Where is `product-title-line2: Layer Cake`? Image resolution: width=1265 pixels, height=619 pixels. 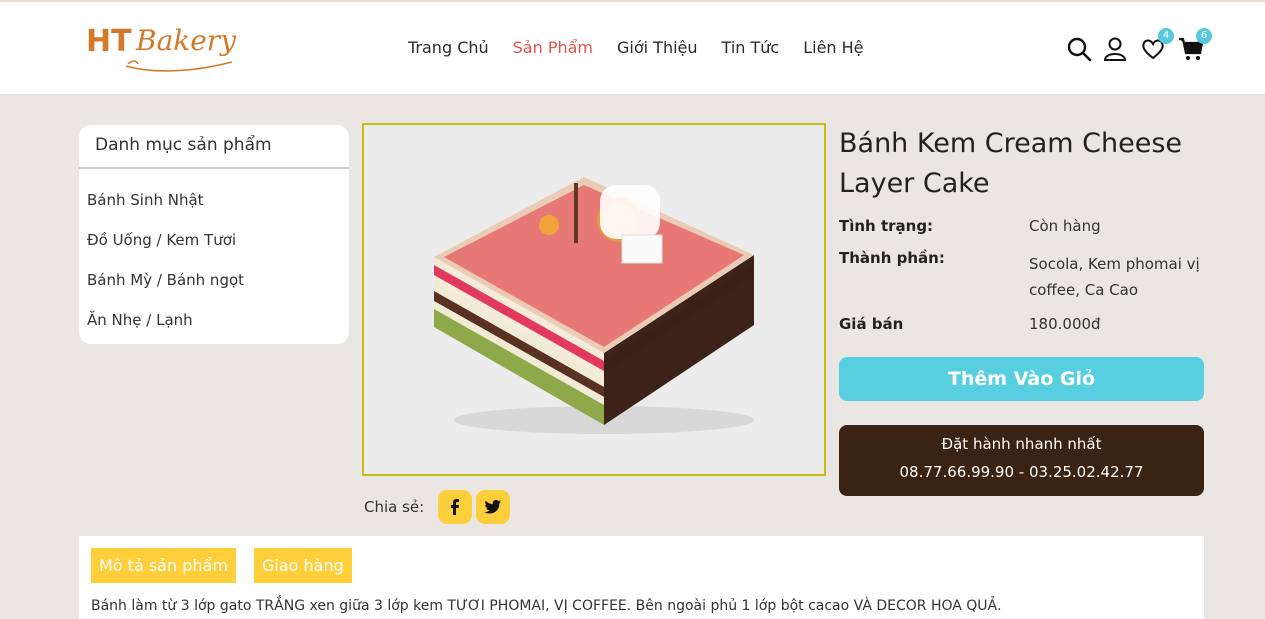 product-title-line2: Layer Cake is located at coordinates (914, 183).